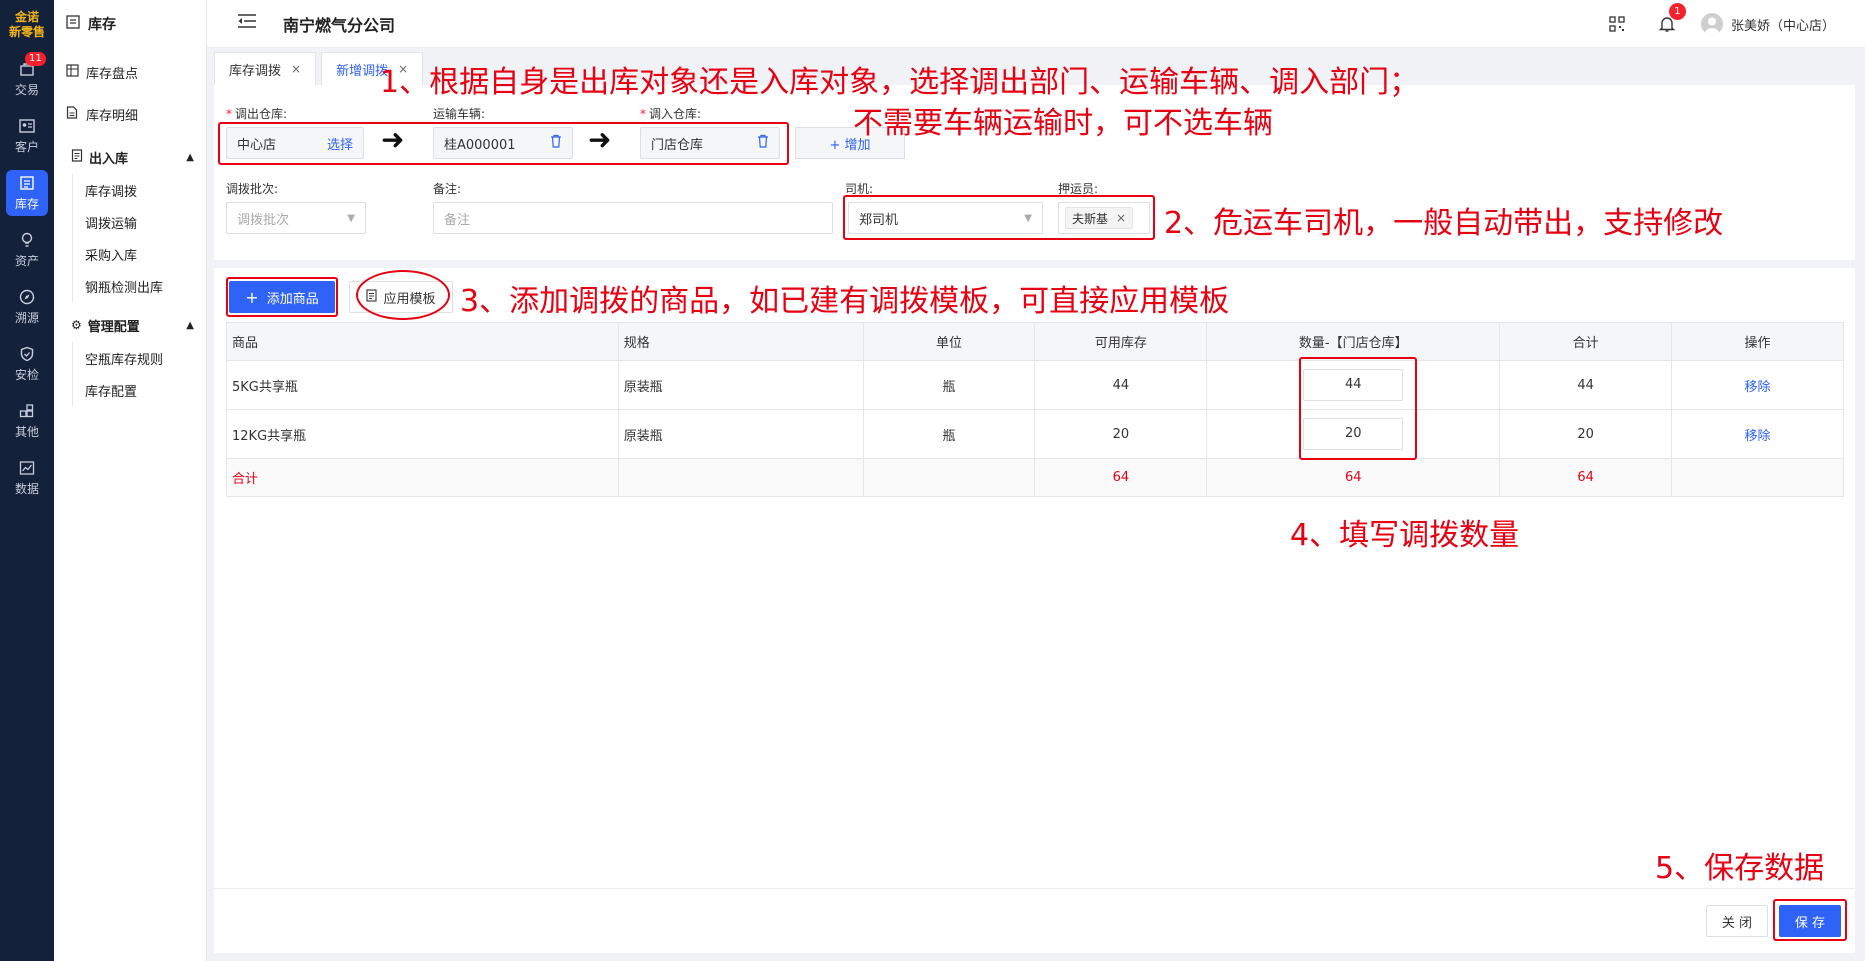  What do you see at coordinates (503, 143) in the screenshot?
I see `vehicle-field: 桂A000001` at bounding box center [503, 143].